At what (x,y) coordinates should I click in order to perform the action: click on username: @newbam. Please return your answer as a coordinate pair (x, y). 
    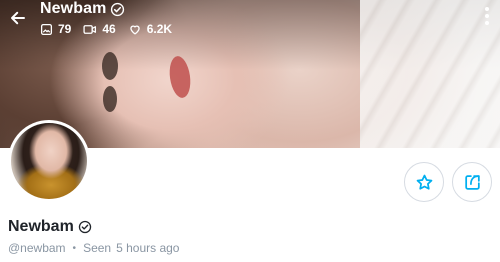
    Looking at the image, I should click on (37, 248).